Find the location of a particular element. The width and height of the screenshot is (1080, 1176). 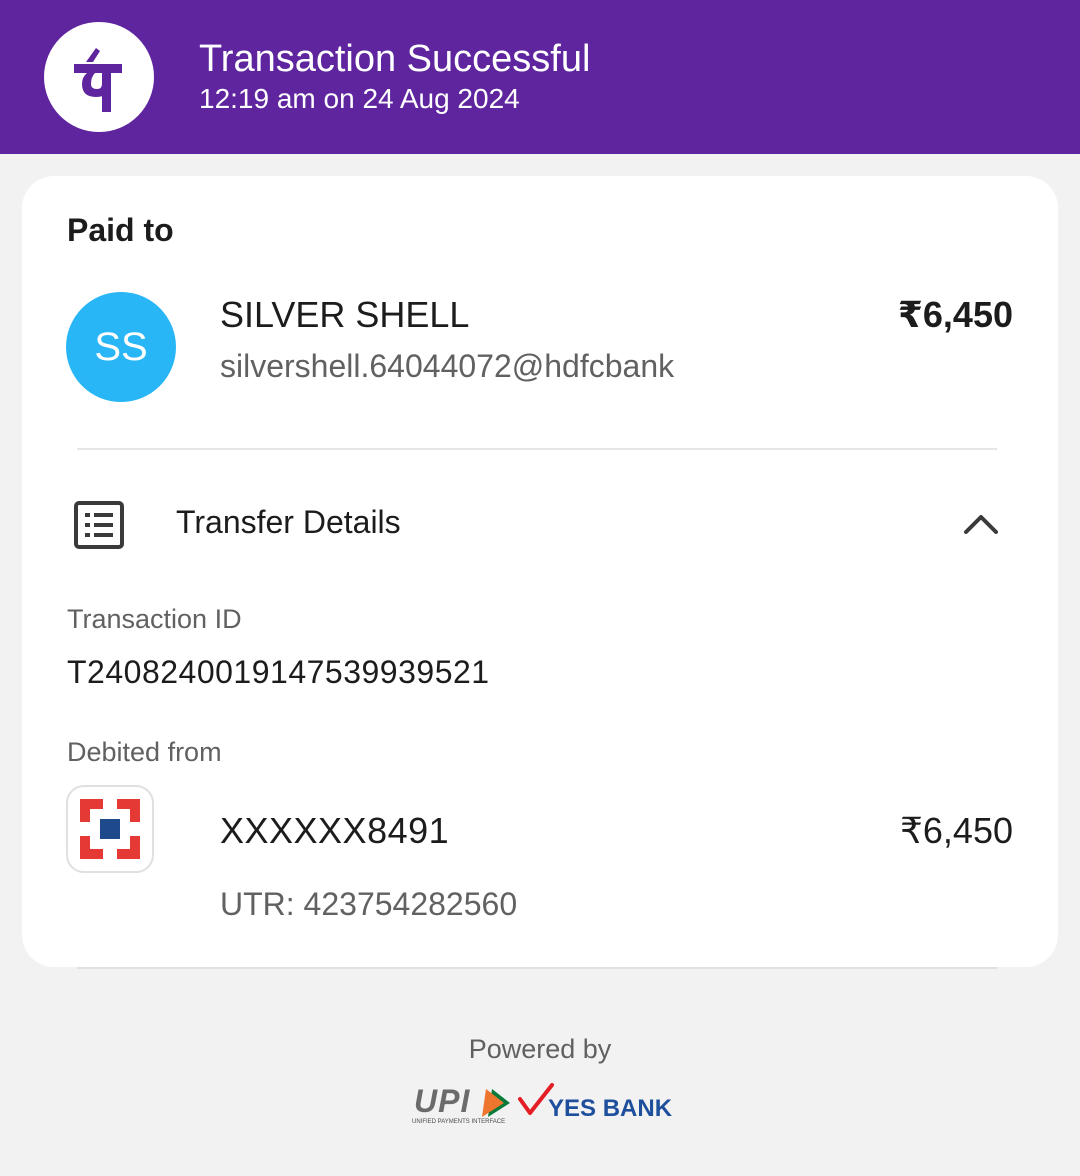

yes-bank-logo-text: YES BANK is located at coordinates (610, 1108).